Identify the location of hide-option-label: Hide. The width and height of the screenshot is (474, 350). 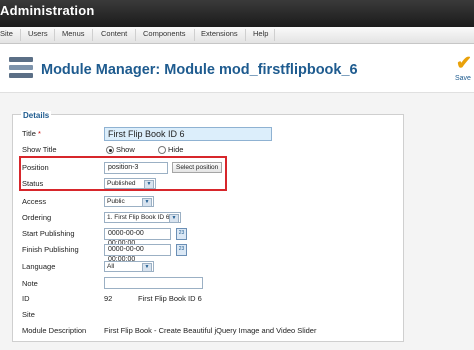
(176, 149).